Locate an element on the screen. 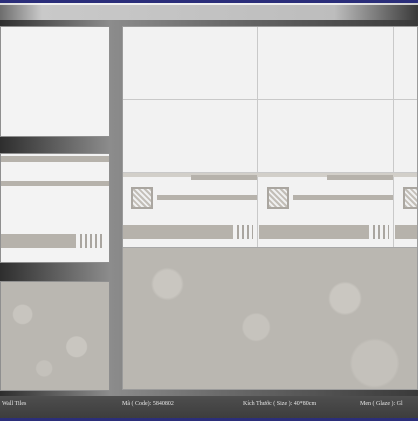 The image size is (418, 421). tile-joint-horizontal is located at coordinates (270, 99).